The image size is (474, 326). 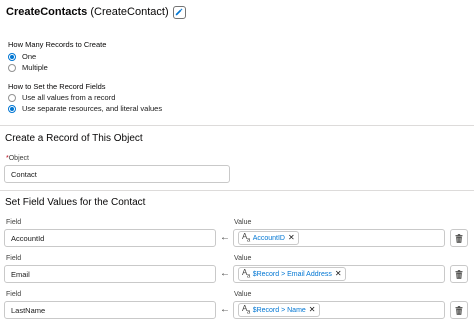 I want to click on pencil-icon, so click(x=179, y=12).